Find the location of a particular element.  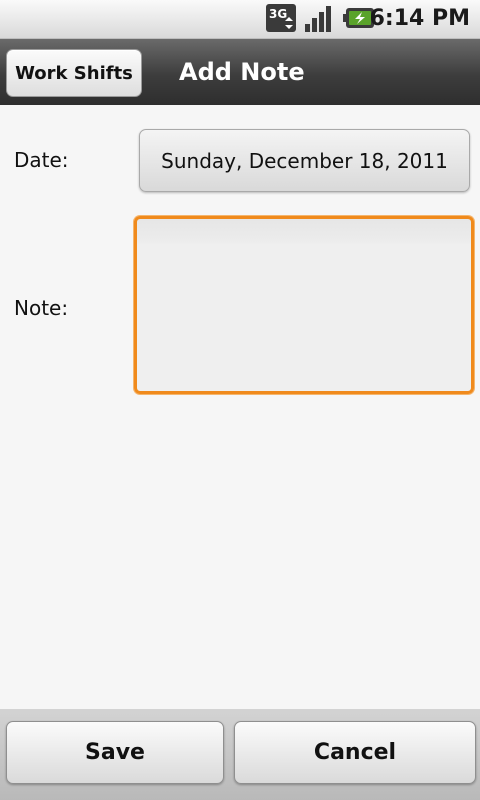

signal-icon is located at coordinates (318, 19).